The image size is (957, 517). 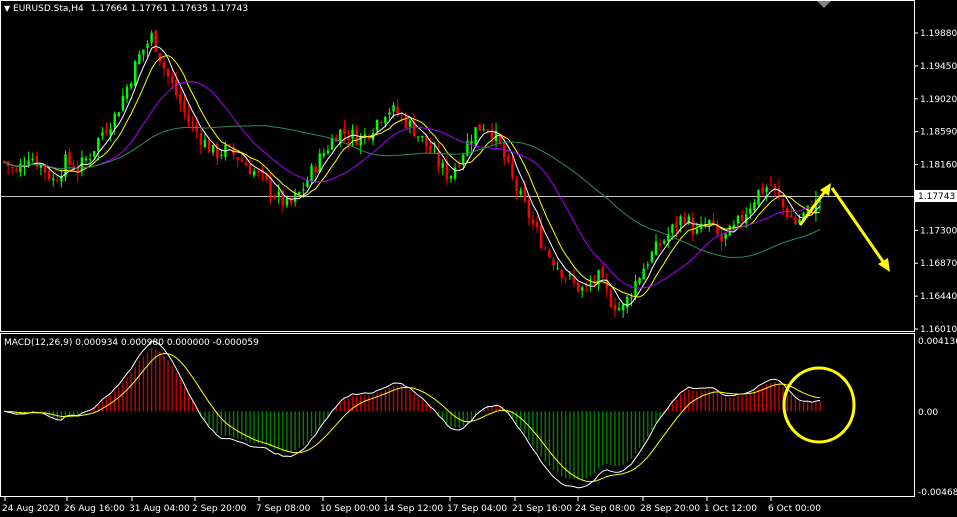 I want to click on time-axis-label: 26 Aug 16:00, so click(x=94, y=509).